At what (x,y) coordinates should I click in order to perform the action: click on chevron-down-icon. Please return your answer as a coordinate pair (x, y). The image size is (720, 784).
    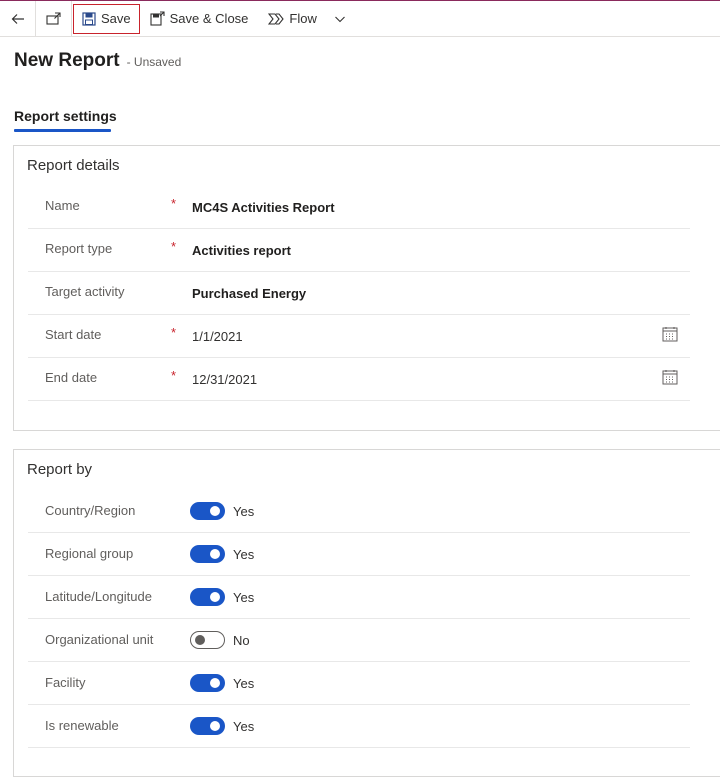
    Looking at the image, I should click on (340, 19).